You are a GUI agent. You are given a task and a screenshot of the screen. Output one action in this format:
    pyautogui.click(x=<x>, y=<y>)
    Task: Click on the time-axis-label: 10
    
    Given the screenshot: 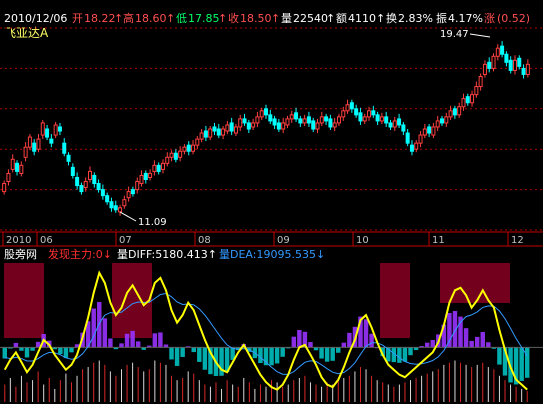 What is the action you would take?
    pyautogui.click(x=362, y=240)
    